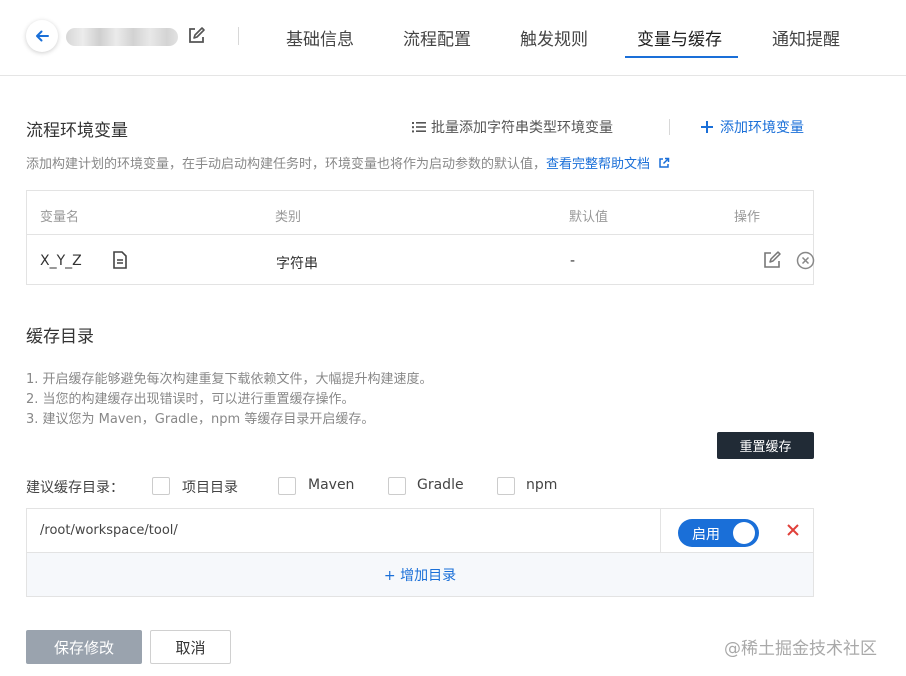 The width and height of the screenshot is (906, 676). I want to click on toggle-label: 启用, so click(706, 535).